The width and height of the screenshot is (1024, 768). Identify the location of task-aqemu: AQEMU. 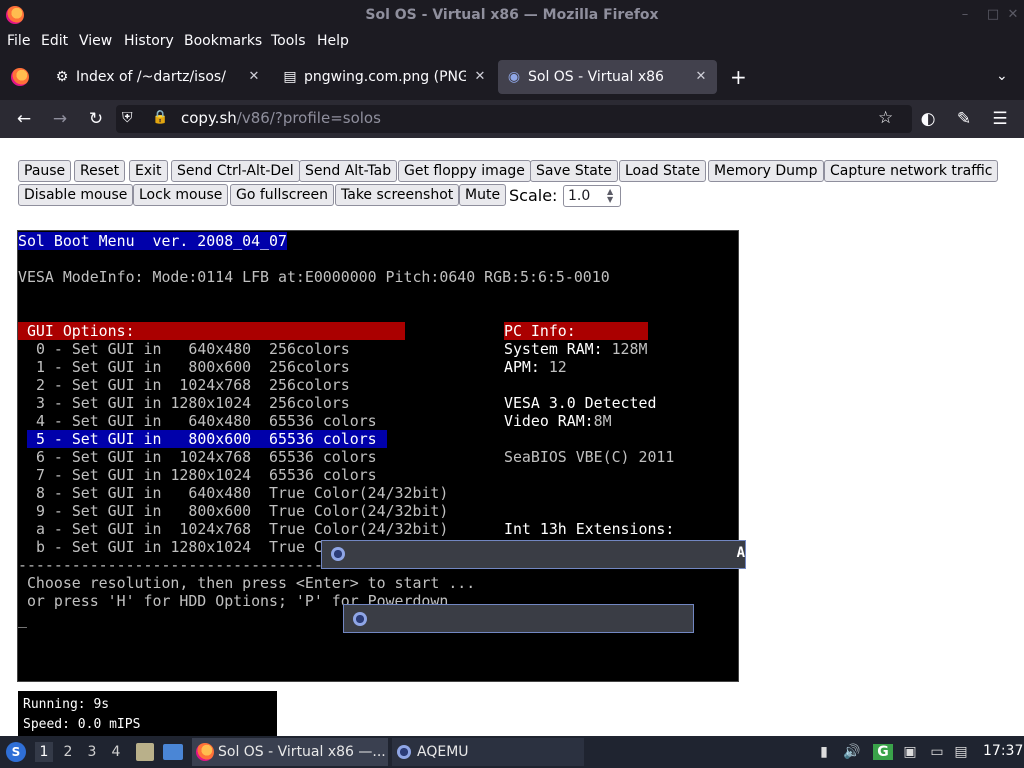
(488, 752).